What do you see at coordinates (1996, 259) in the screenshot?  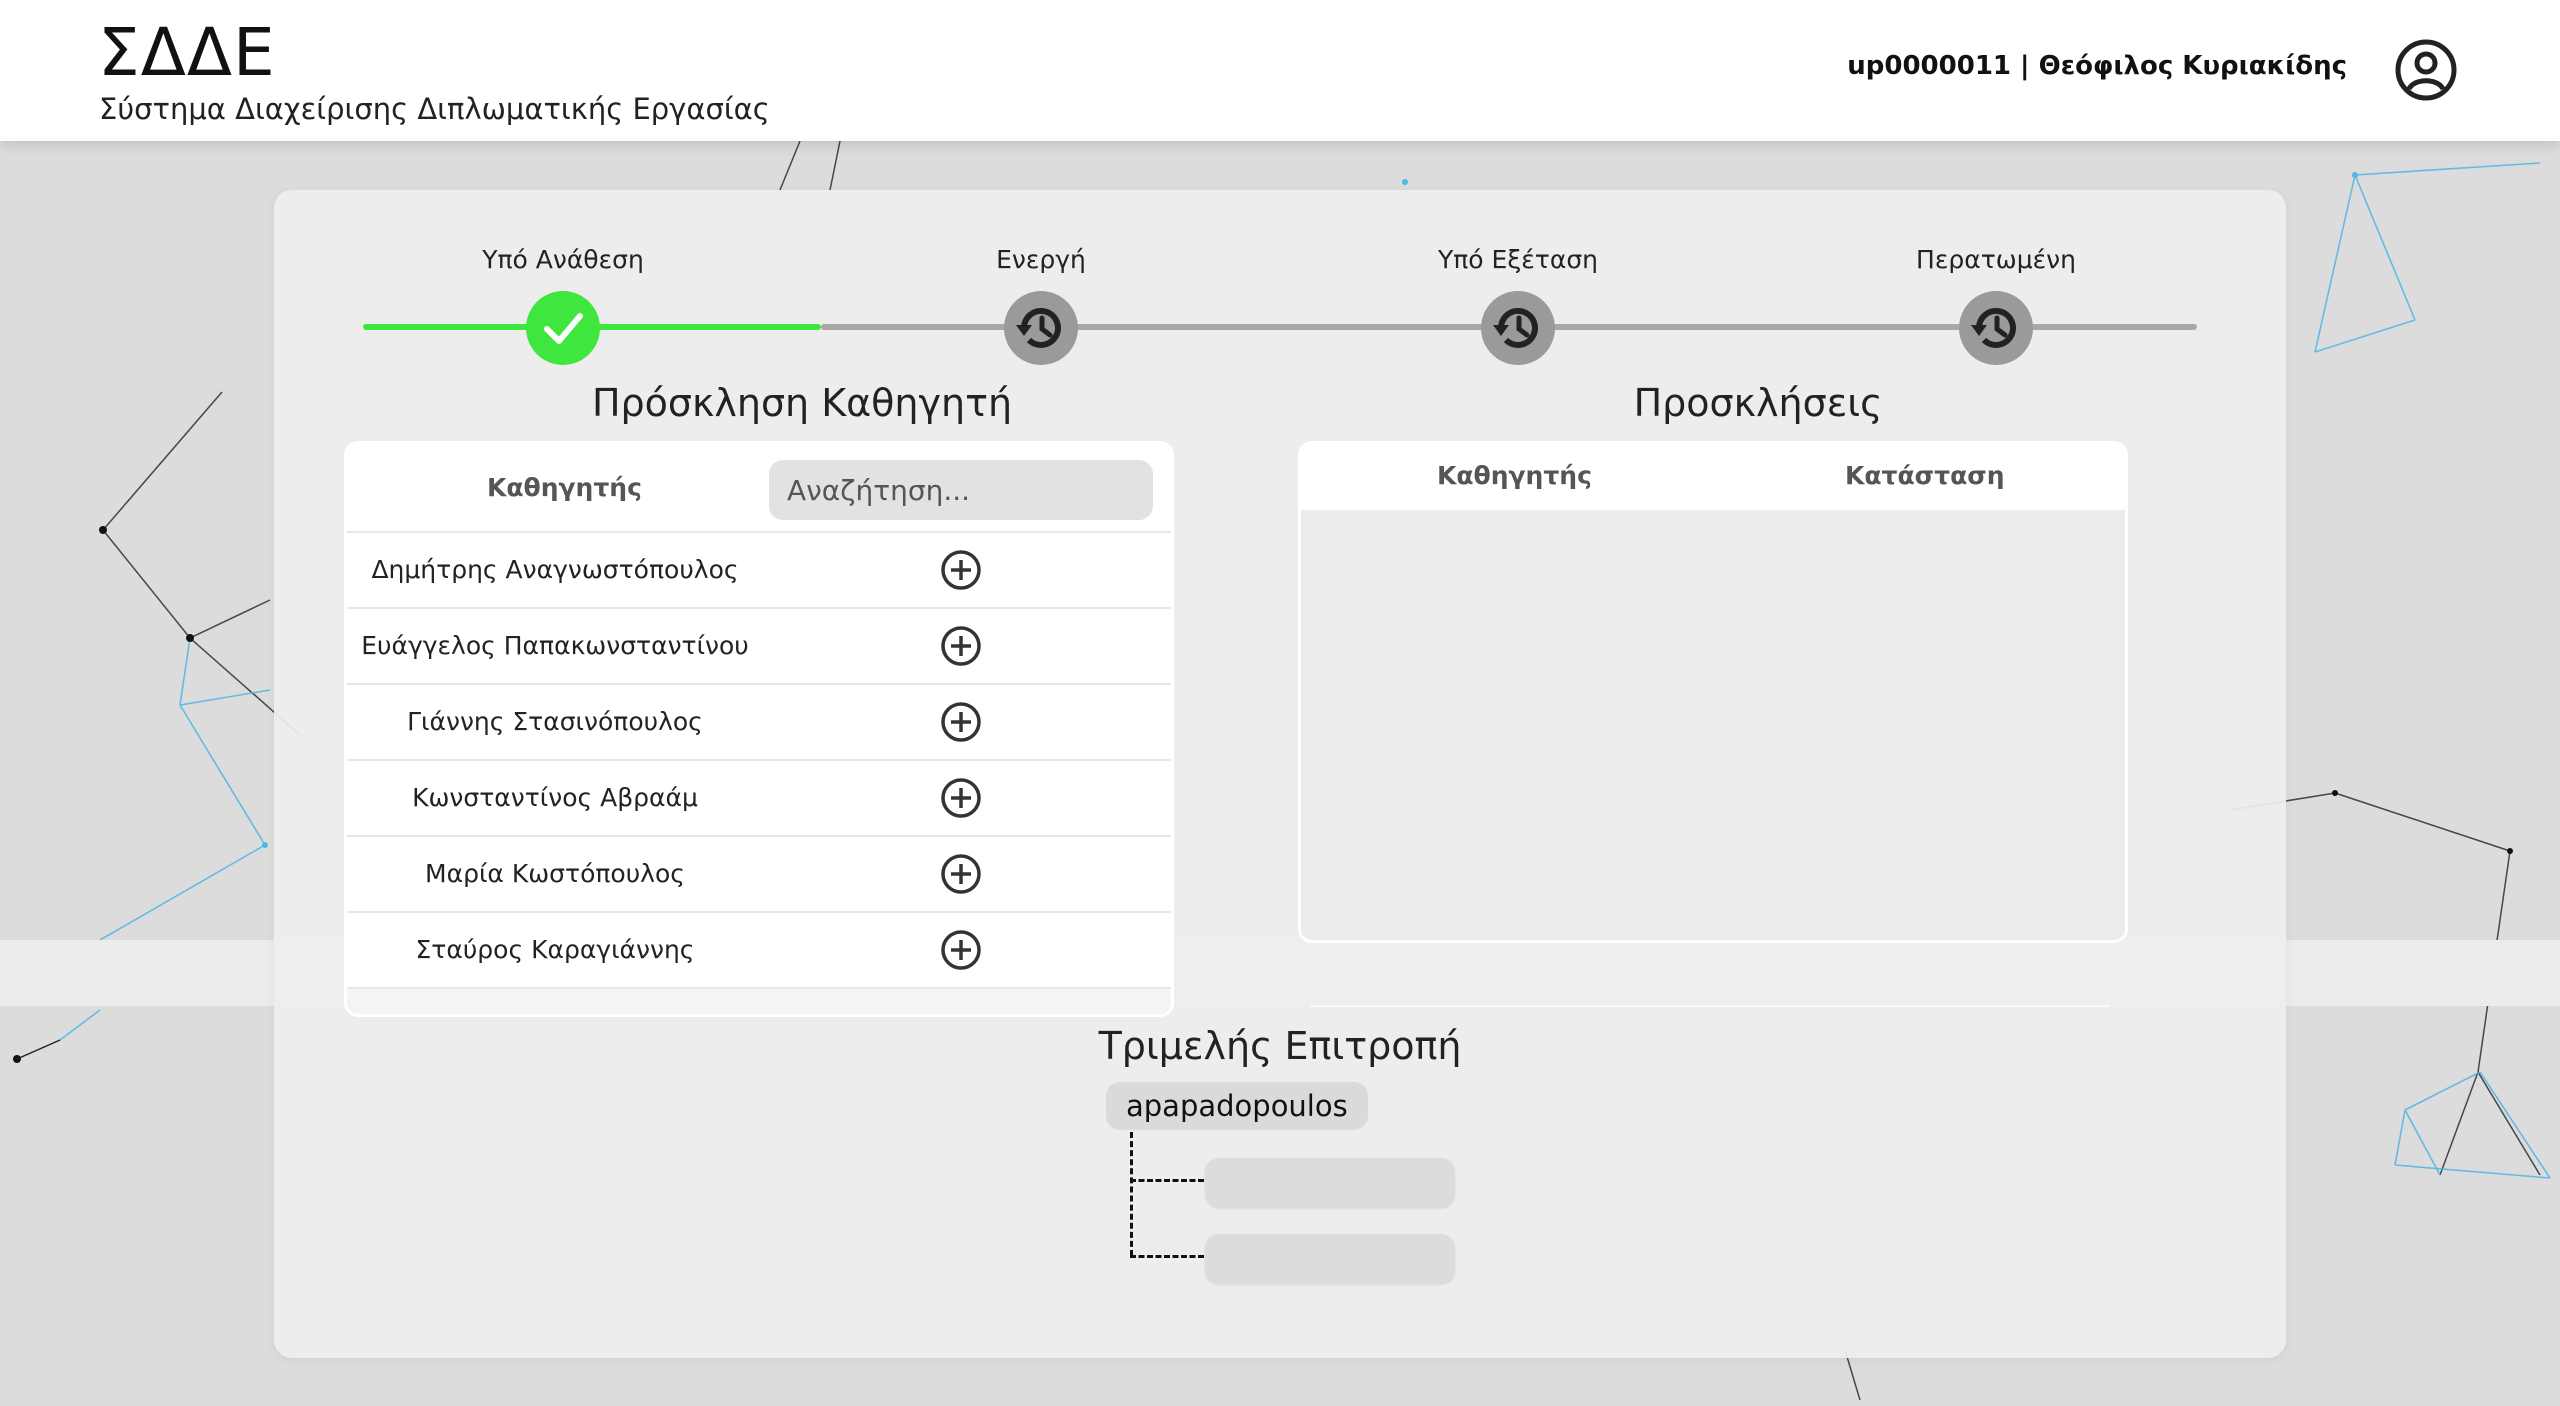 I see `step-label-completed: Περατωμένη` at bounding box center [1996, 259].